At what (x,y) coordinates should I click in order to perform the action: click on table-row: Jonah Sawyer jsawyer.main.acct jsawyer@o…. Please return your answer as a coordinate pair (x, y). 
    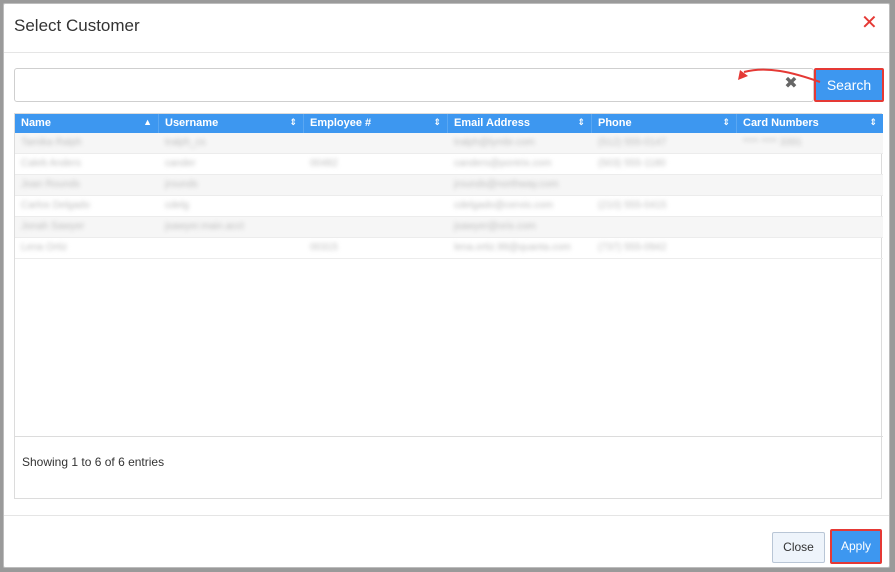
    Looking at the image, I should click on (449, 227).